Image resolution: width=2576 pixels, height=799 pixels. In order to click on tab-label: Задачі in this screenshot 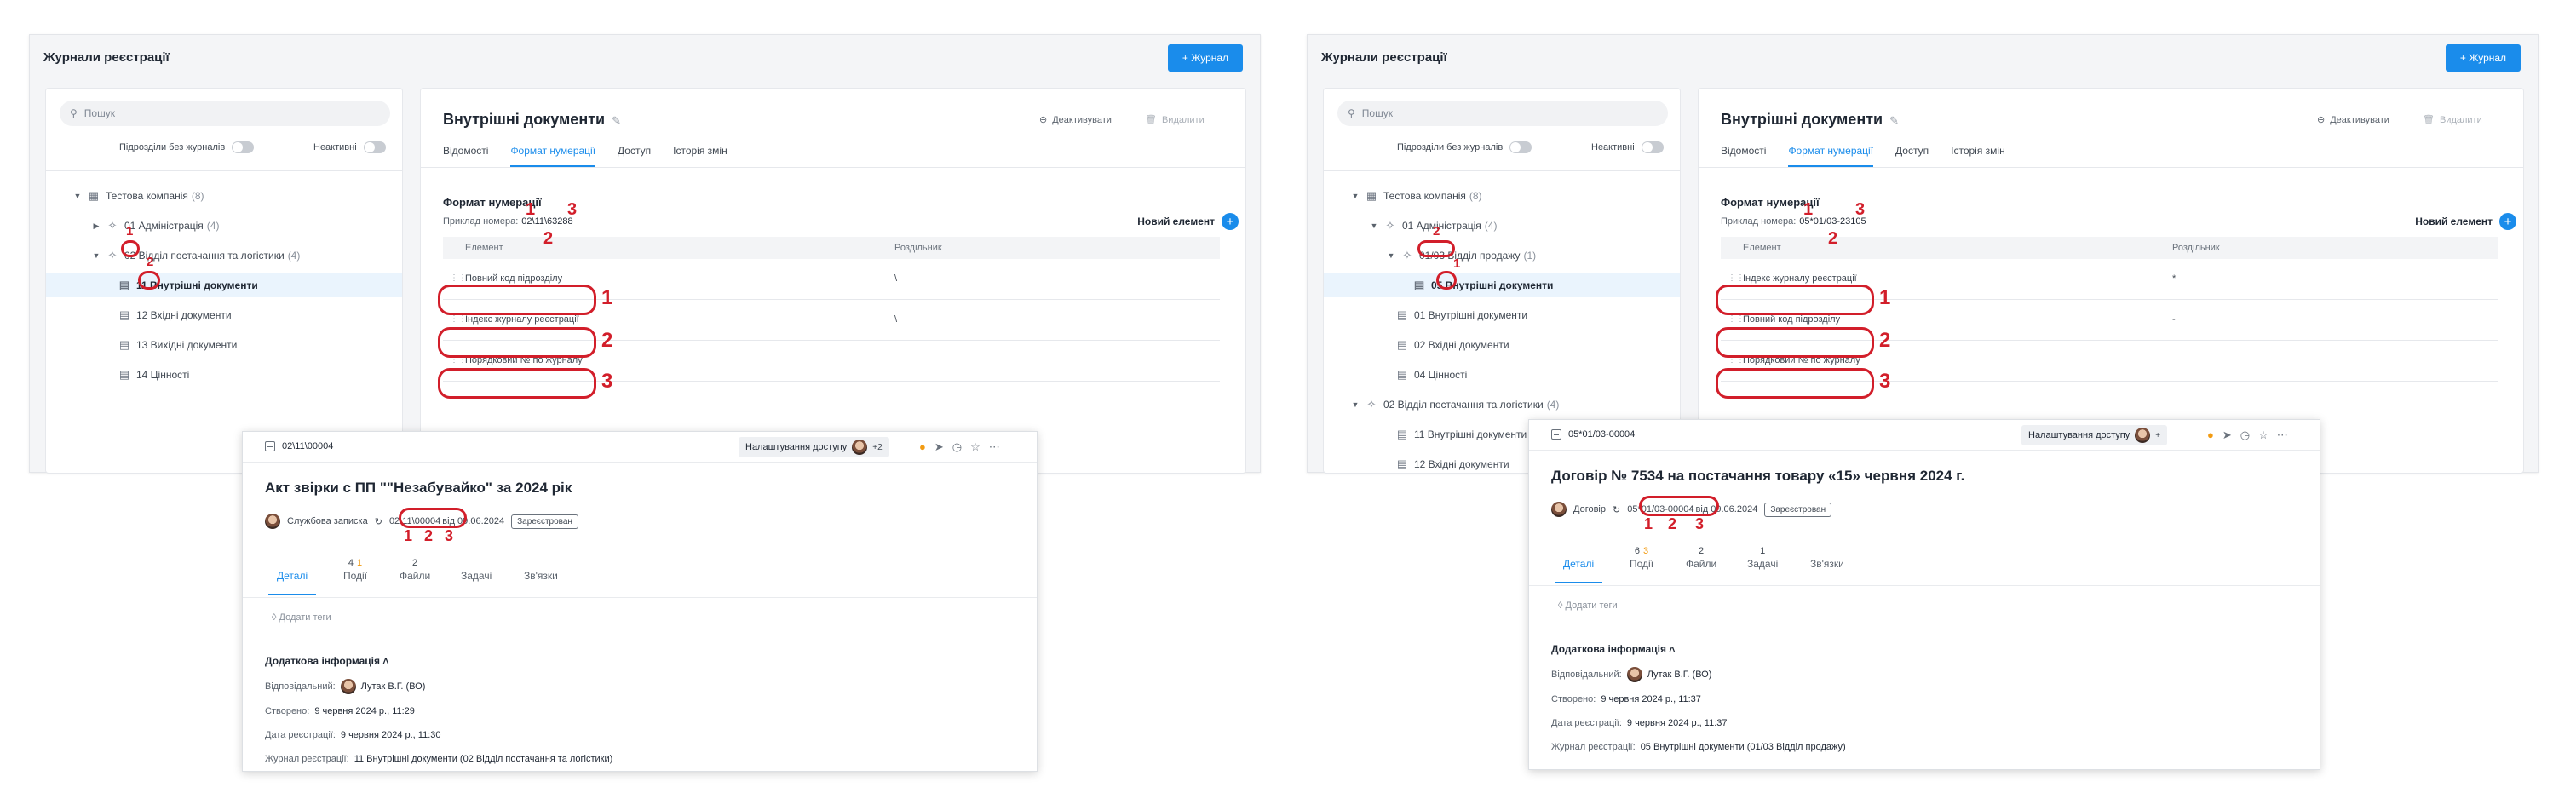, I will do `click(1763, 564)`.